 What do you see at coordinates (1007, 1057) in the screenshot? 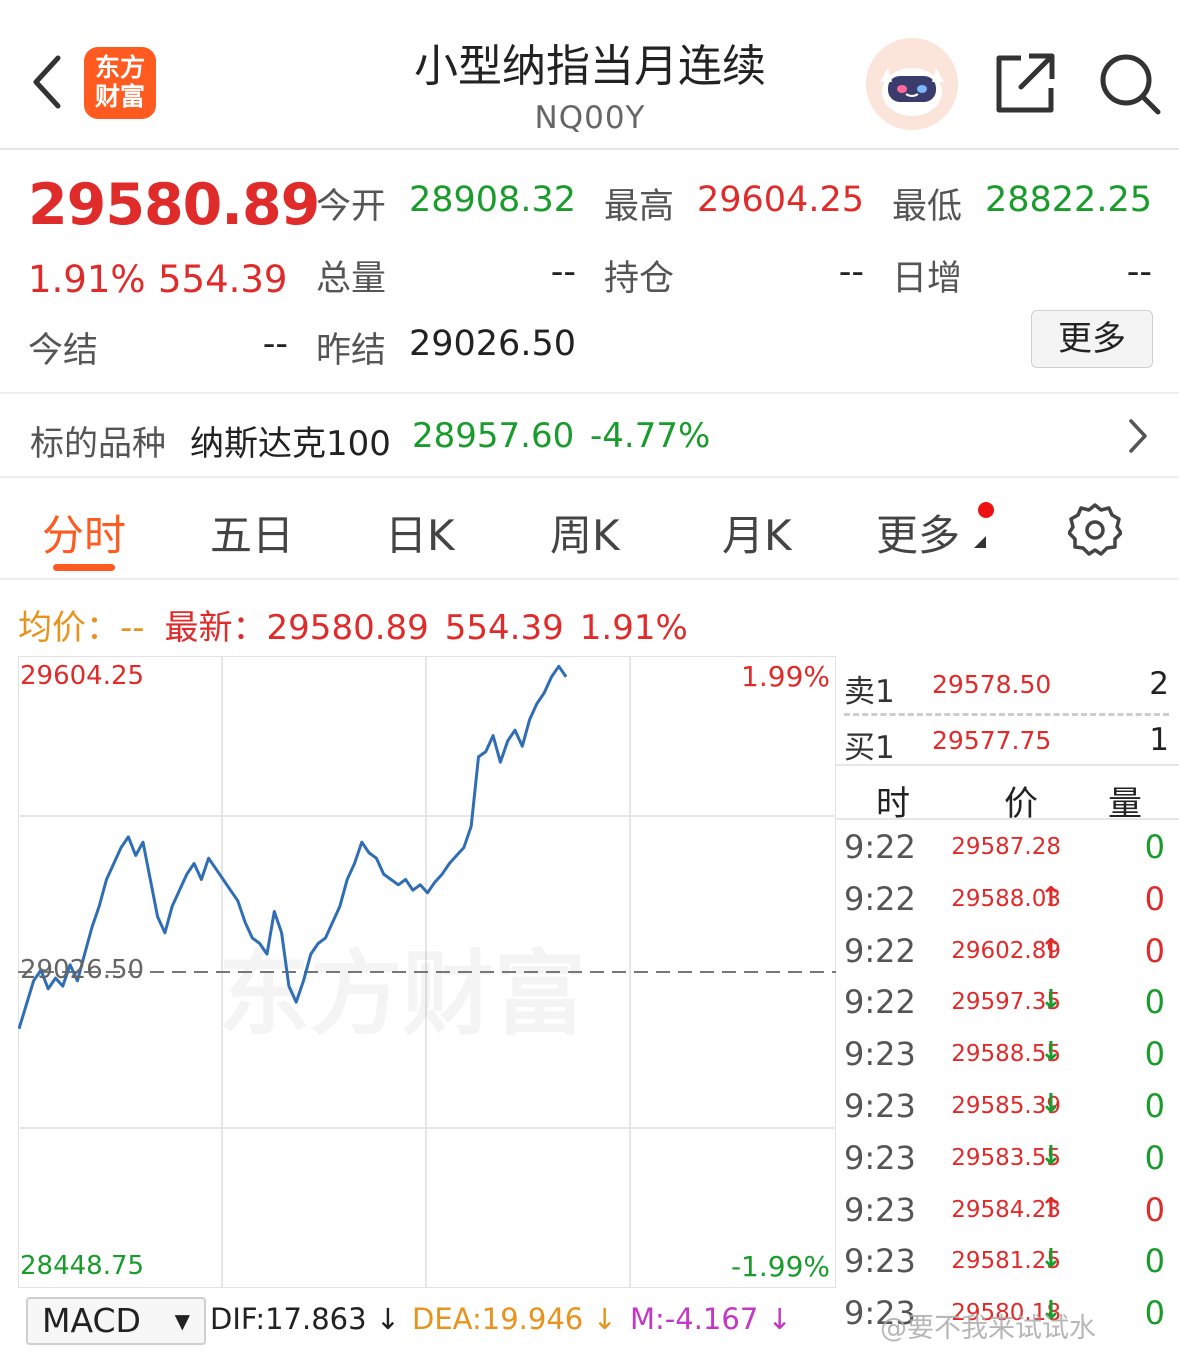
I see `tick-row: 9:23 29588.55 ↓ 0` at bounding box center [1007, 1057].